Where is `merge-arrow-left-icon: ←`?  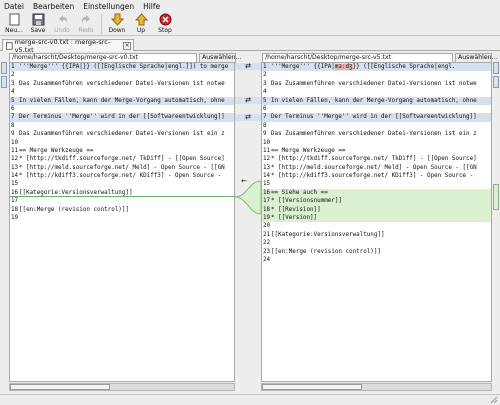
merge-arrow-left-icon: ← is located at coordinates (244, 182).